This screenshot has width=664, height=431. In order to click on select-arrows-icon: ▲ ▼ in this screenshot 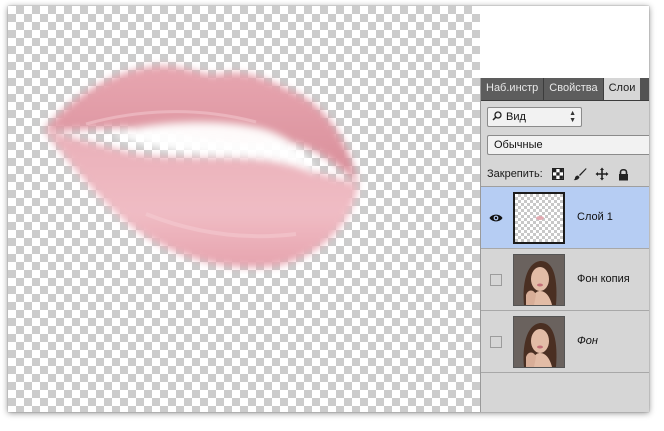, I will do `click(572, 117)`.